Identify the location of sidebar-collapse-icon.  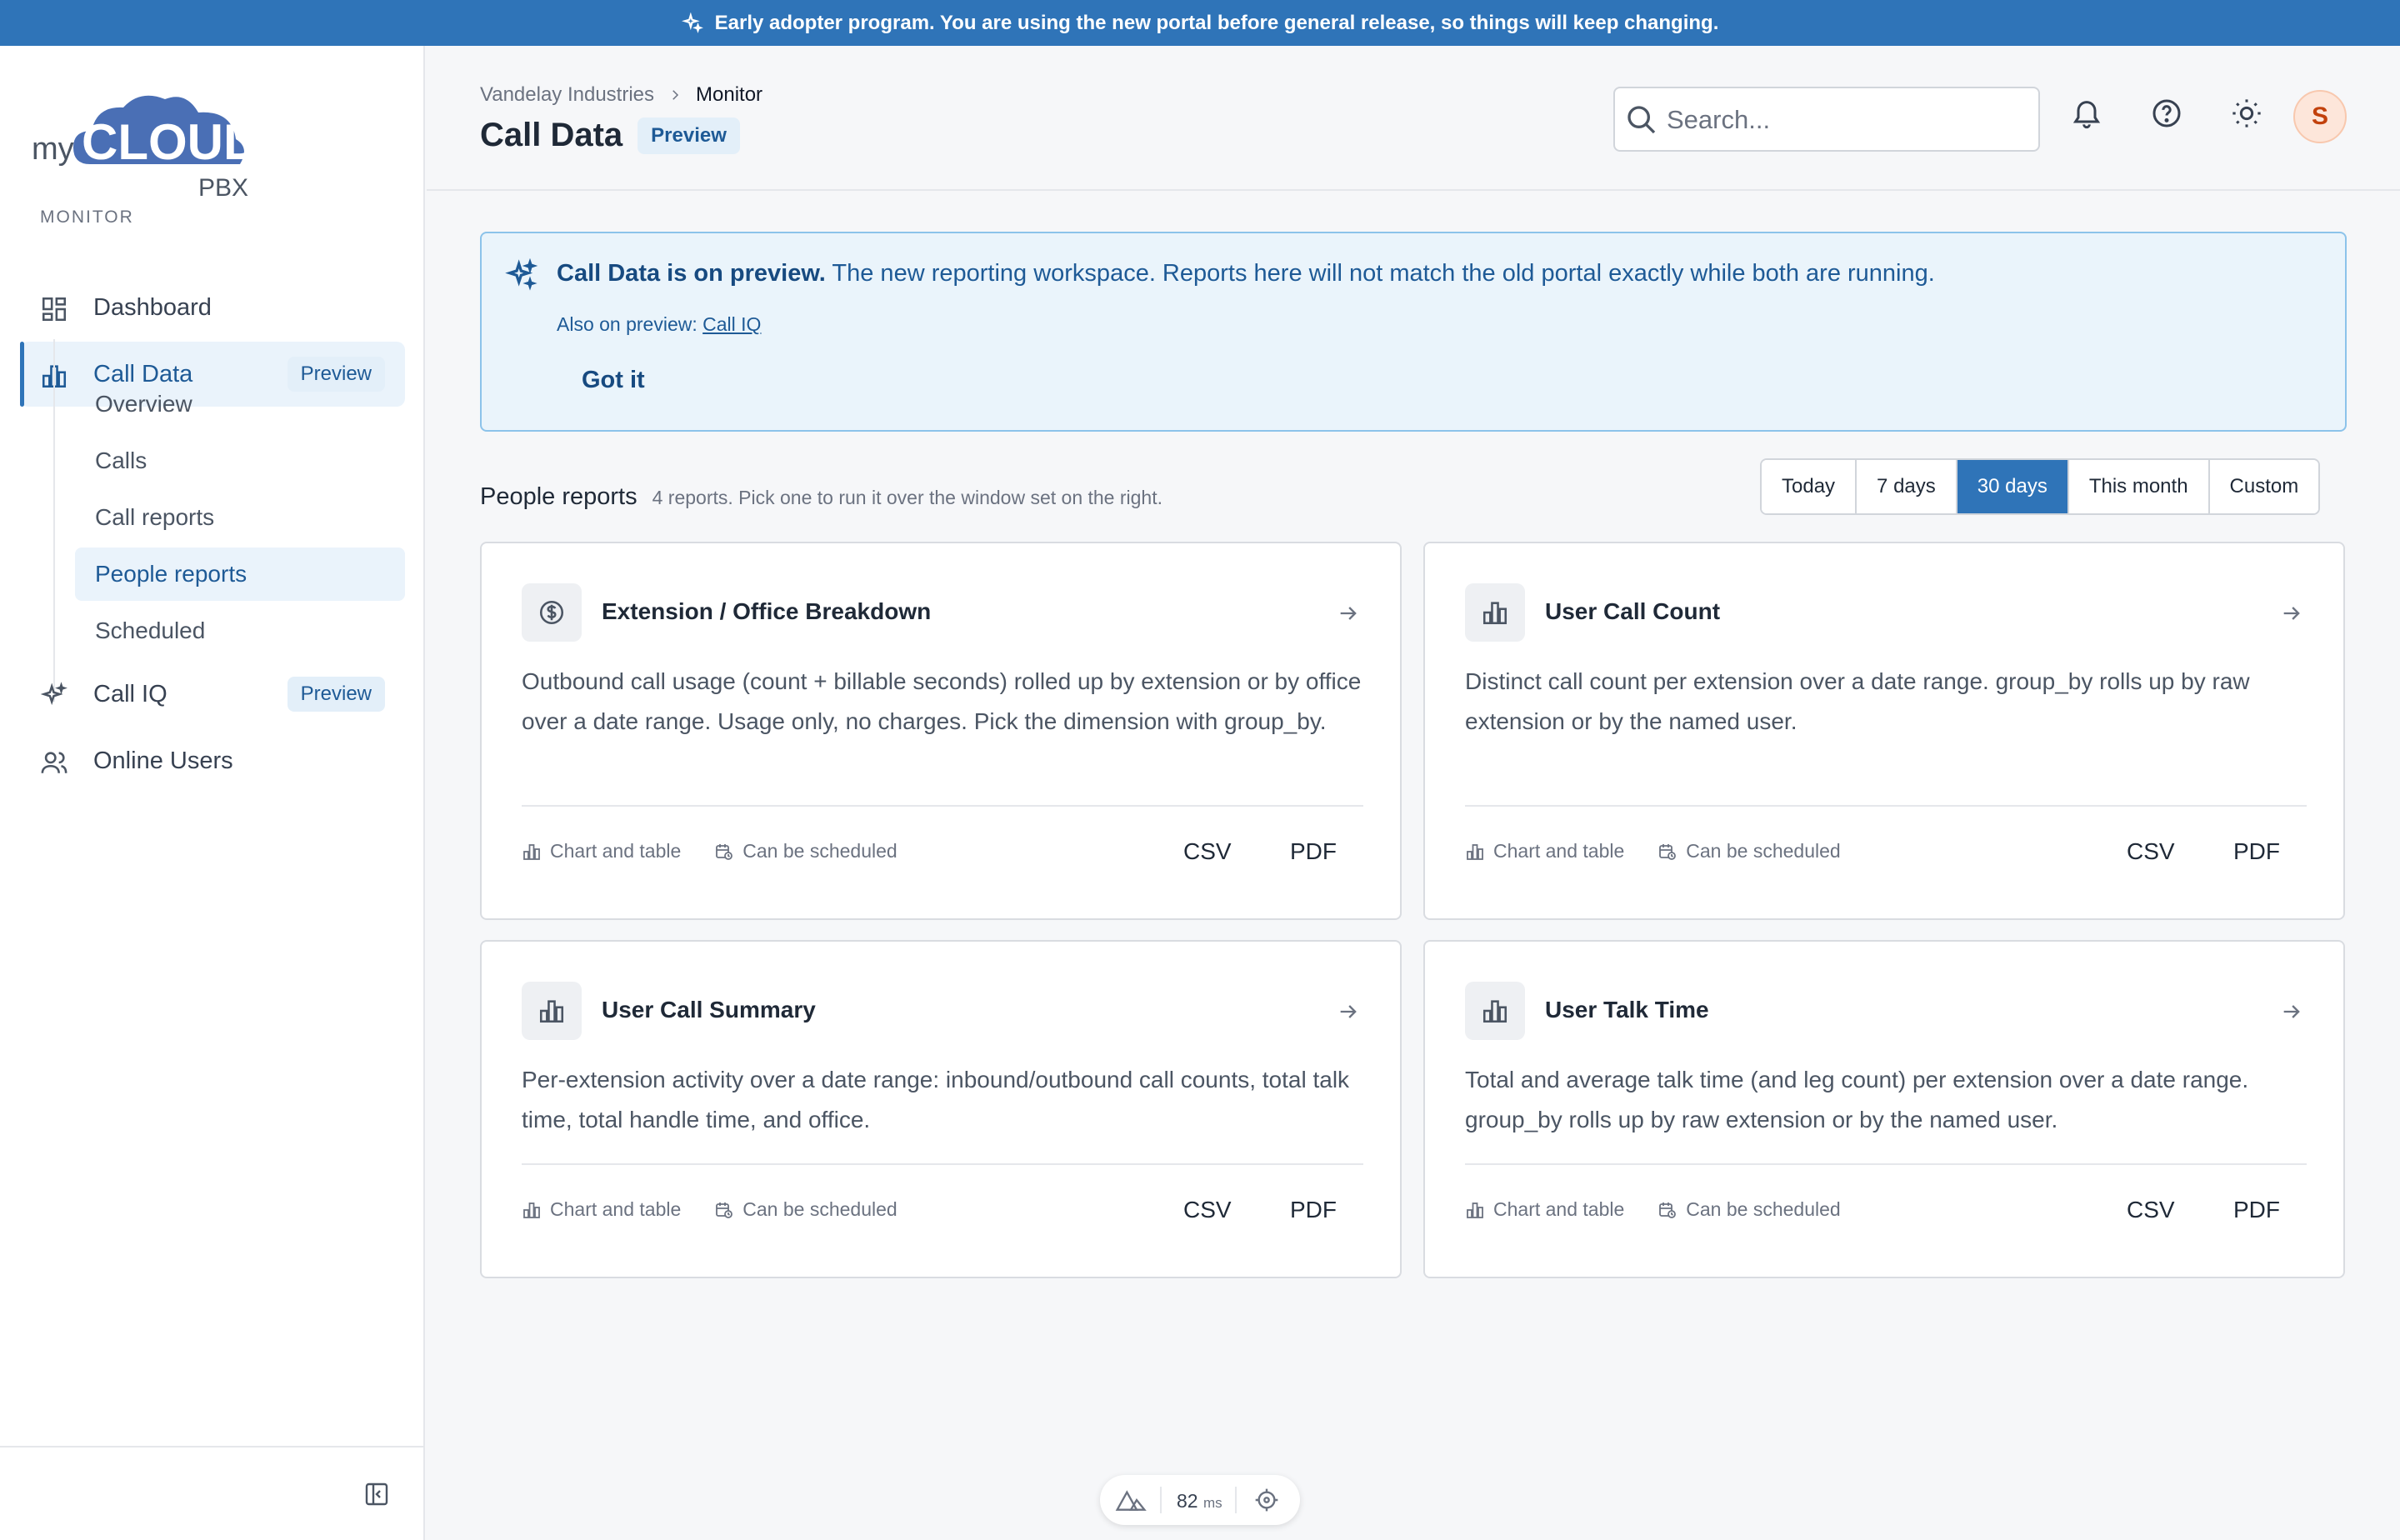
(376, 1494).